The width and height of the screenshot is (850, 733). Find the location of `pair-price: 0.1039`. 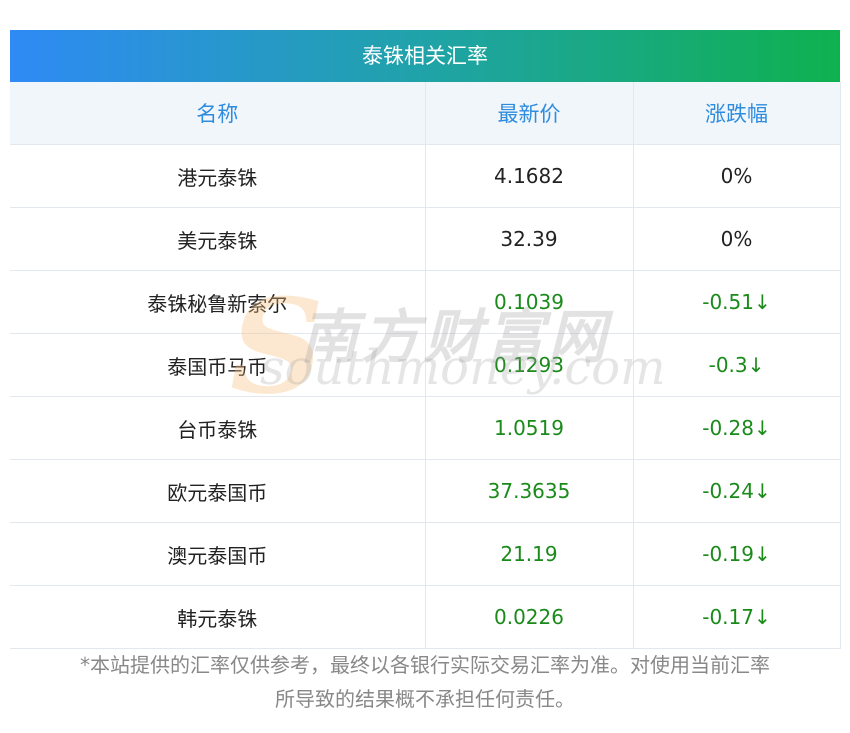

pair-price: 0.1039 is located at coordinates (529, 302).